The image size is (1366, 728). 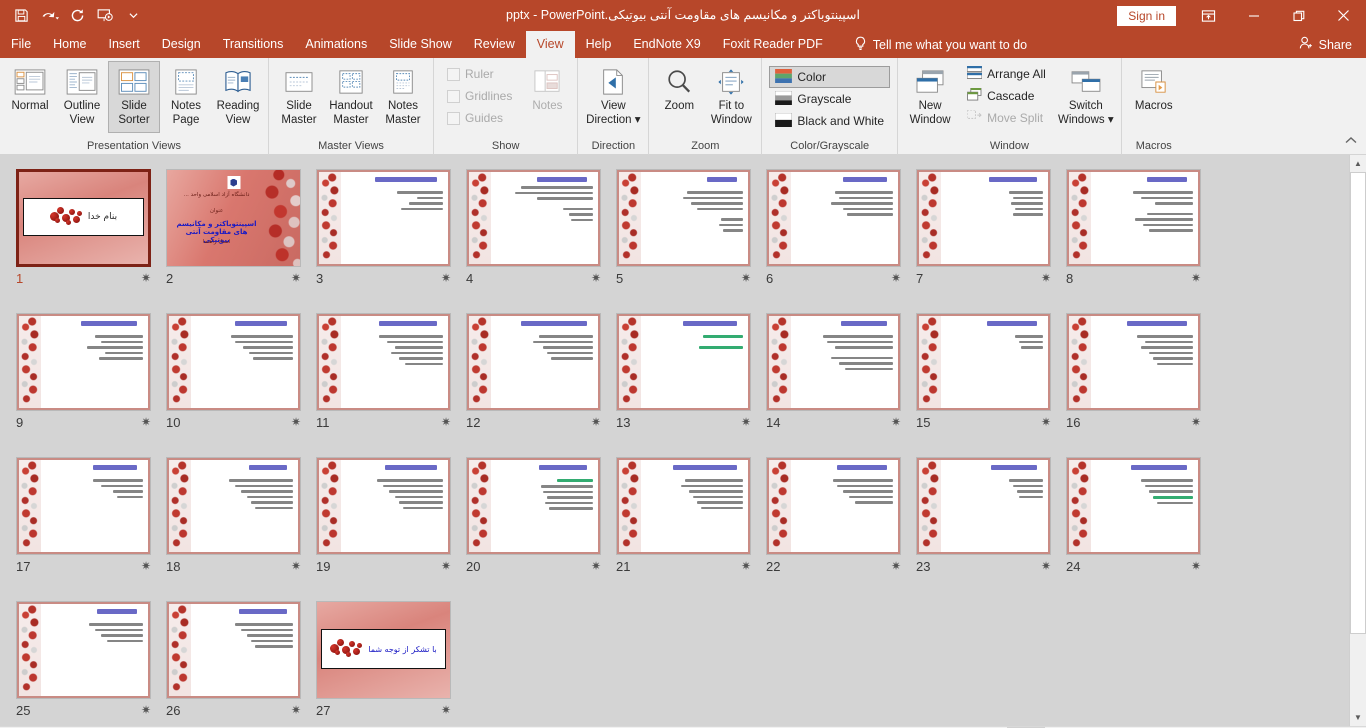 What do you see at coordinates (383, 650) in the screenshot?
I see `slide-preview: با تشکر از توجه شما` at bounding box center [383, 650].